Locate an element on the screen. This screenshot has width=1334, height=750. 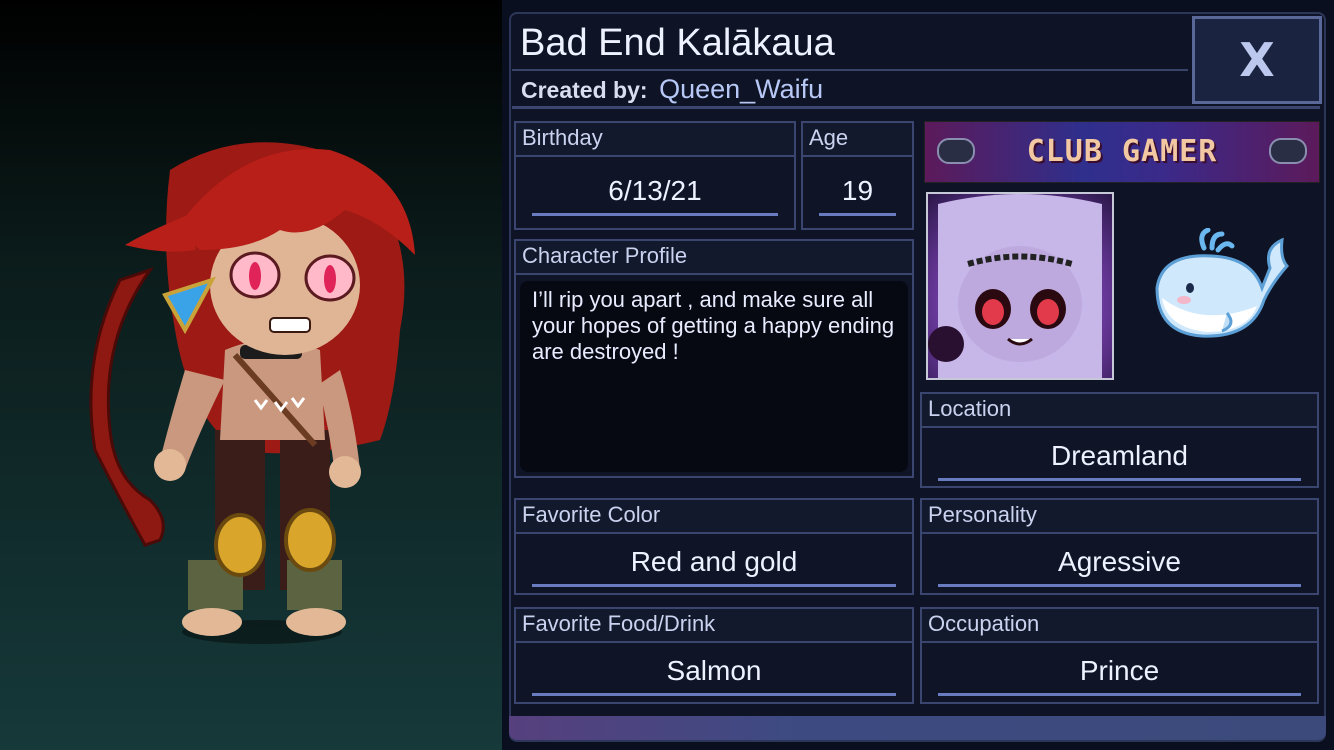
favorite-food-value: Salmon is located at coordinates (714, 670).